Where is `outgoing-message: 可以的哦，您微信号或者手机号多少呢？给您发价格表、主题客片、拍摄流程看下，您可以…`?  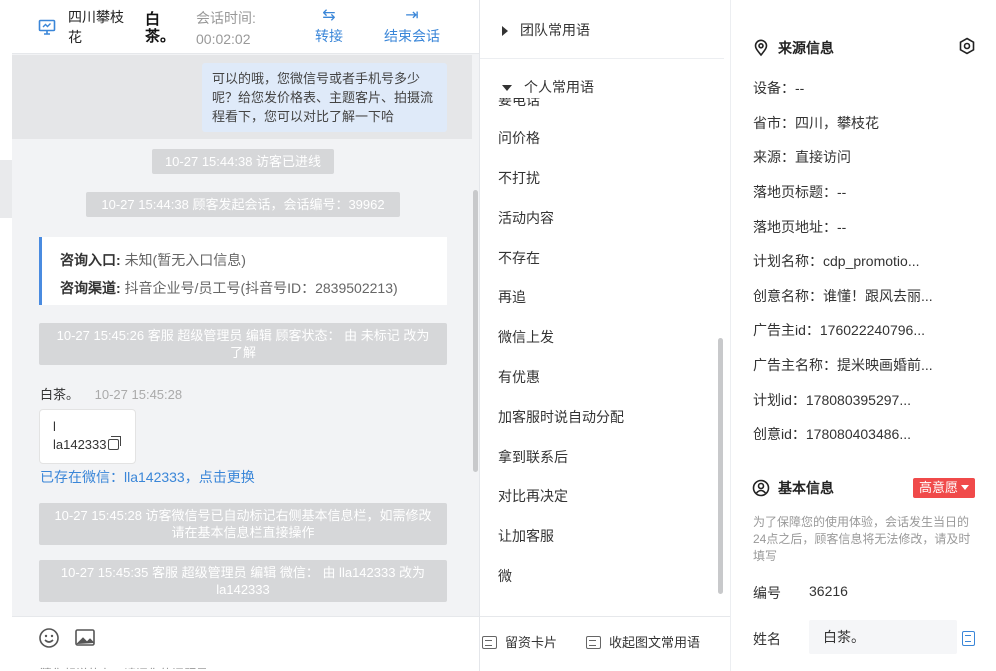
outgoing-message: 可以的哦，您微信号或者手机号多少呢？给您发价格表、主题客片、拍摄流程看下，您可以… is located at coordinates (324, 97).